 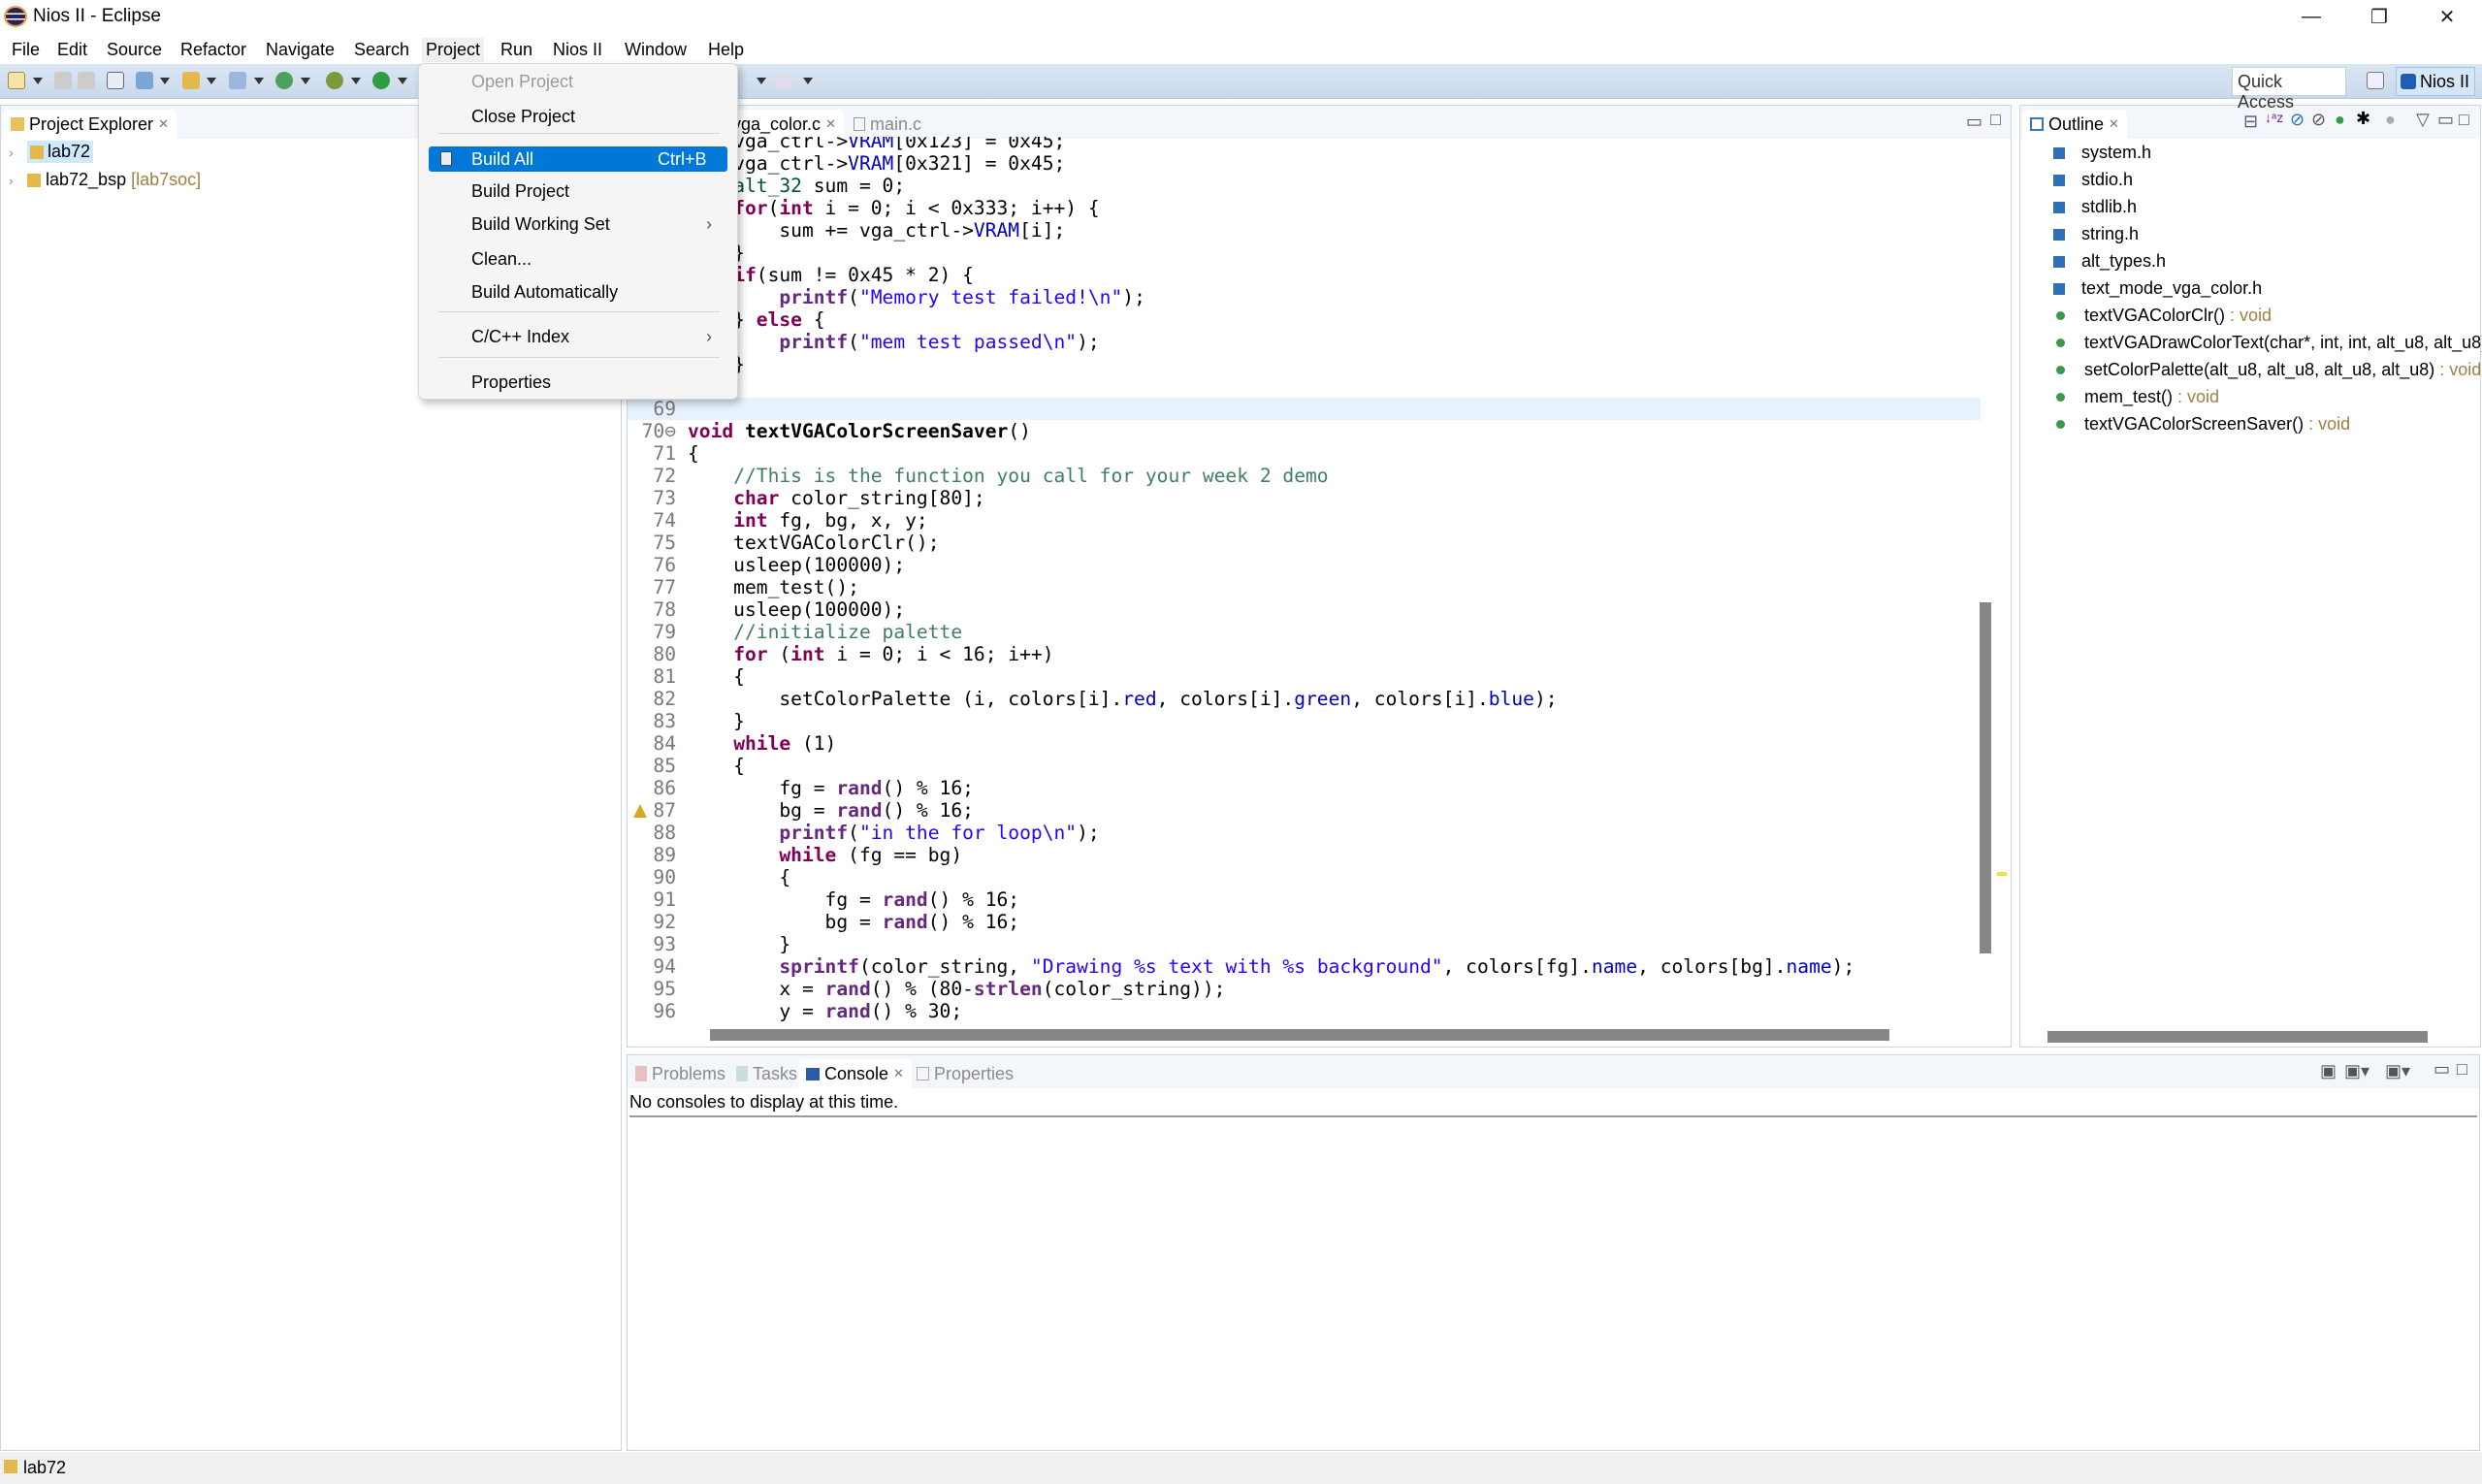 What do you see at coordinates (2157, 288) in the screenshot?
I see `outline-item: text_mode_vga_color.h` at bounding box center [2157, 288].